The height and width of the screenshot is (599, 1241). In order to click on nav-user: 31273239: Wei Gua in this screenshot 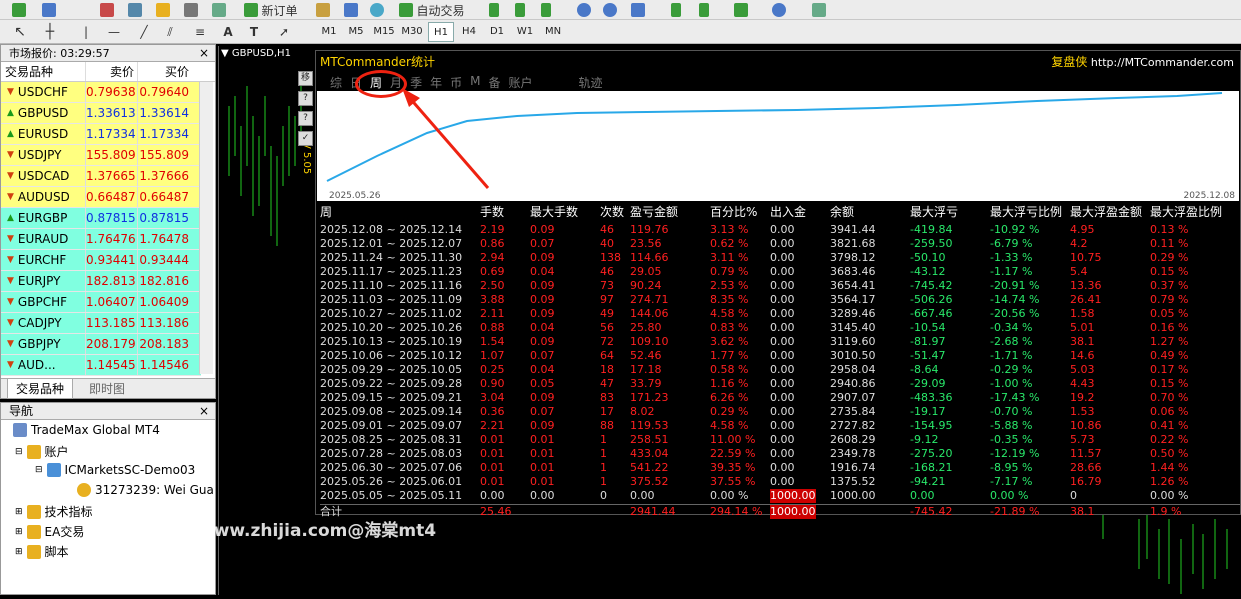, I will do `click(145, 490)`.